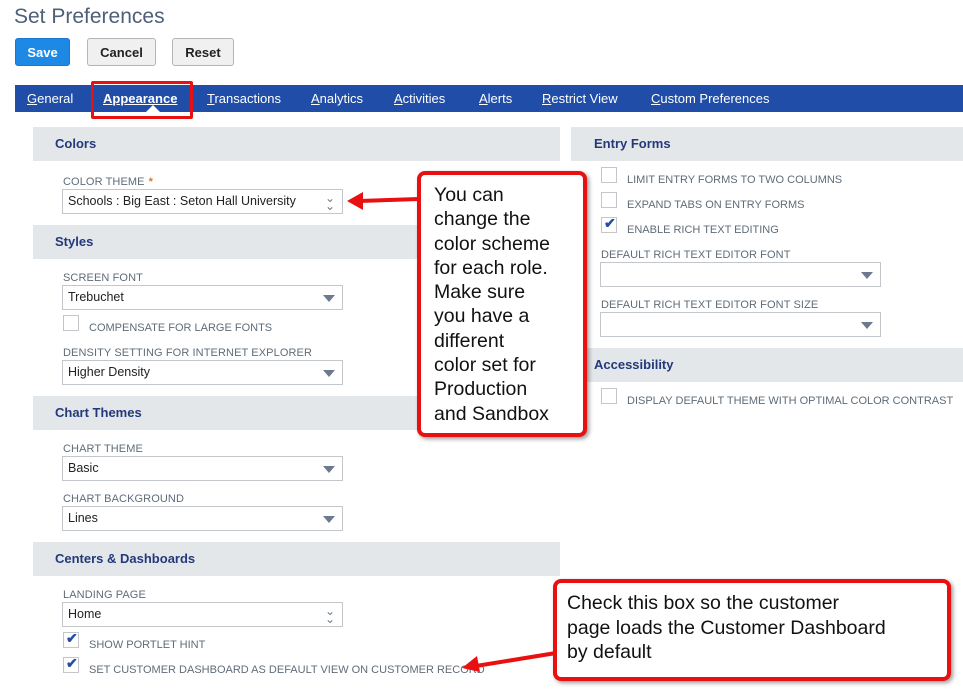 This screenshot has height=698, width=963. I want to click on density-setting-value: Higher Density, so click(109, 372).